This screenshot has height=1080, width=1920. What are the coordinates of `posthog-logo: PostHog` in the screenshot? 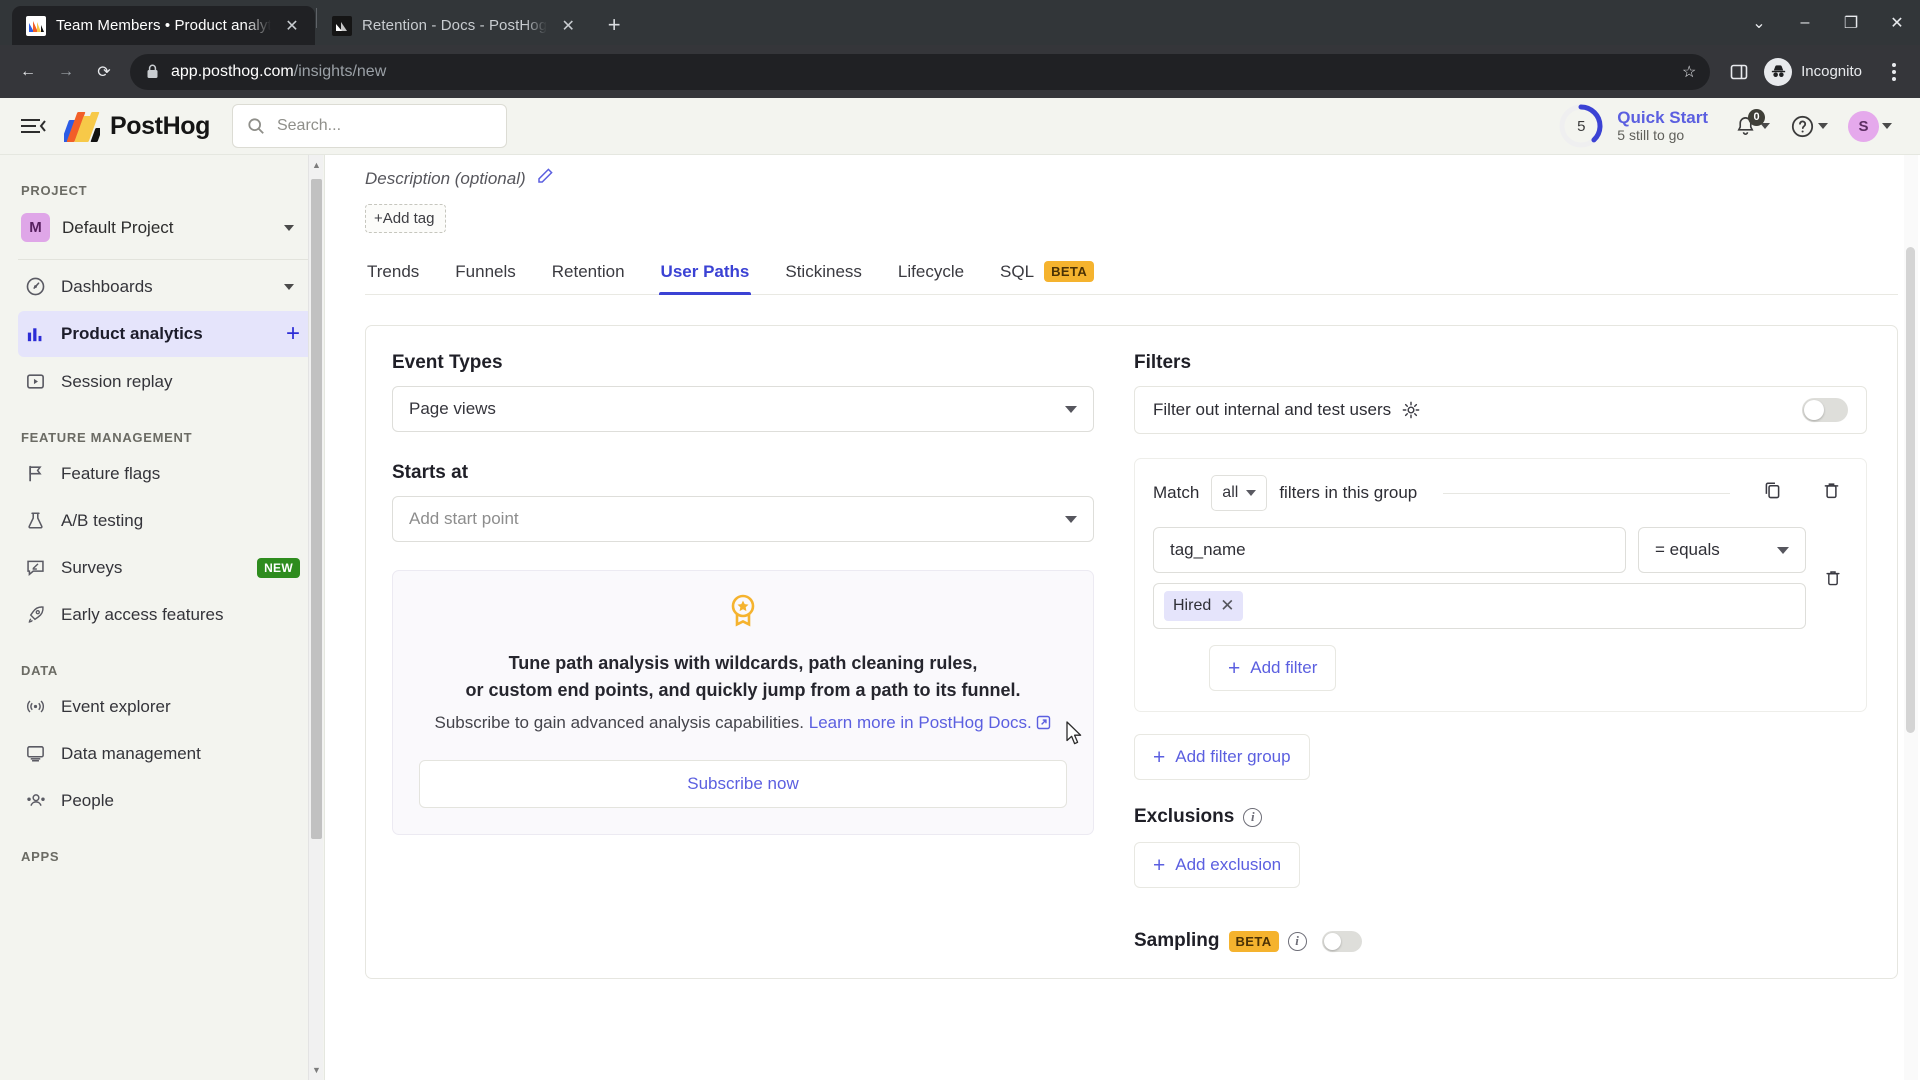 It's located at (137, 126).